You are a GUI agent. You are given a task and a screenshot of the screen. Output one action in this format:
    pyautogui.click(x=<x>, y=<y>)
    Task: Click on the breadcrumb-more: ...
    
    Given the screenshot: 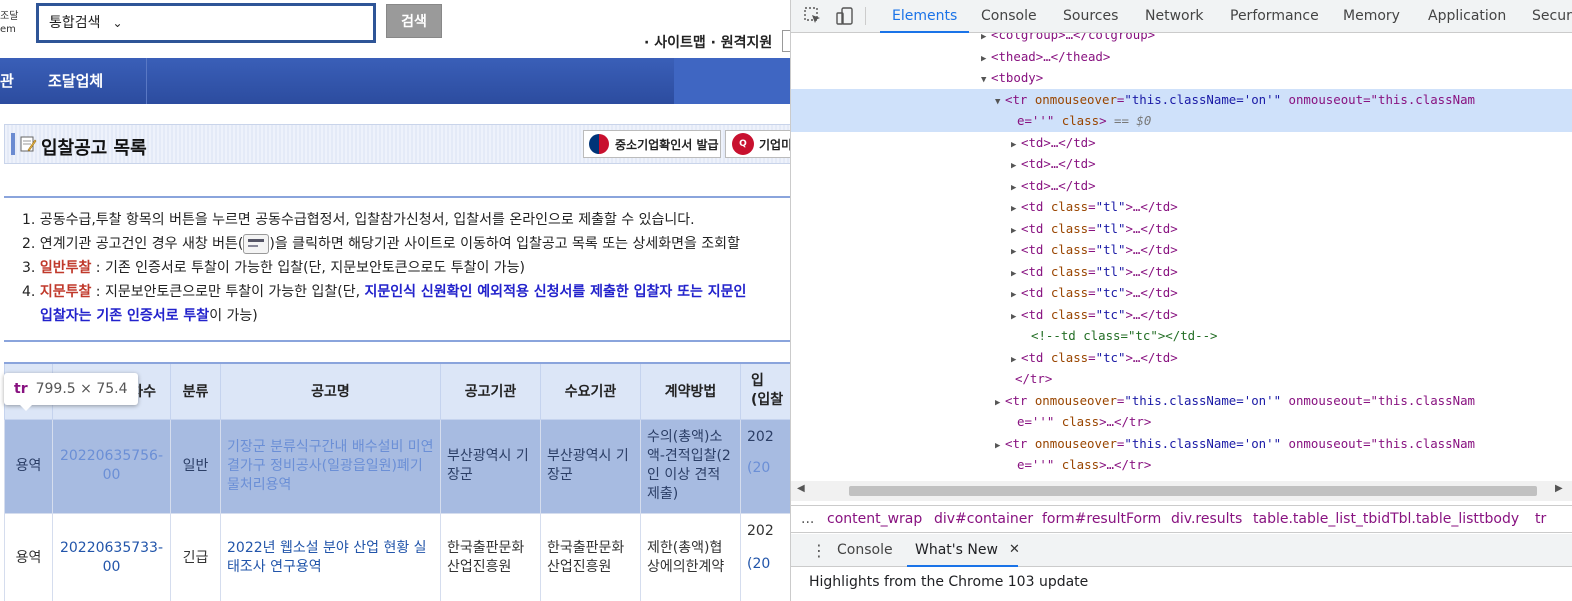 What is the action you would take?
    pyautogui.click(x=807, y=519)
    